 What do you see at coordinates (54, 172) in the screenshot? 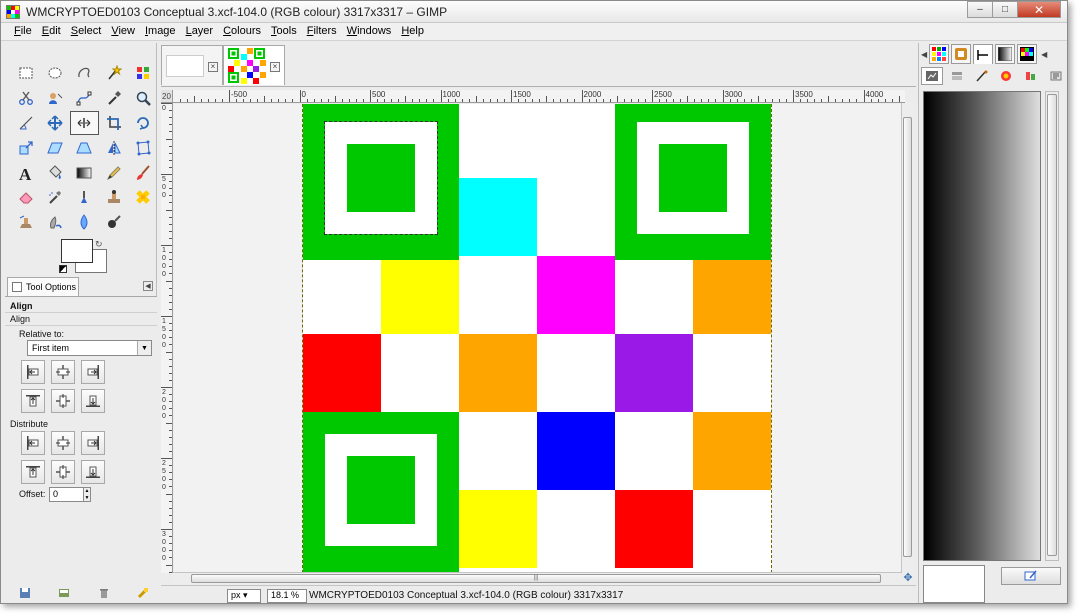
I see `bucket-fill-tool` at bounding box center [54, 172].